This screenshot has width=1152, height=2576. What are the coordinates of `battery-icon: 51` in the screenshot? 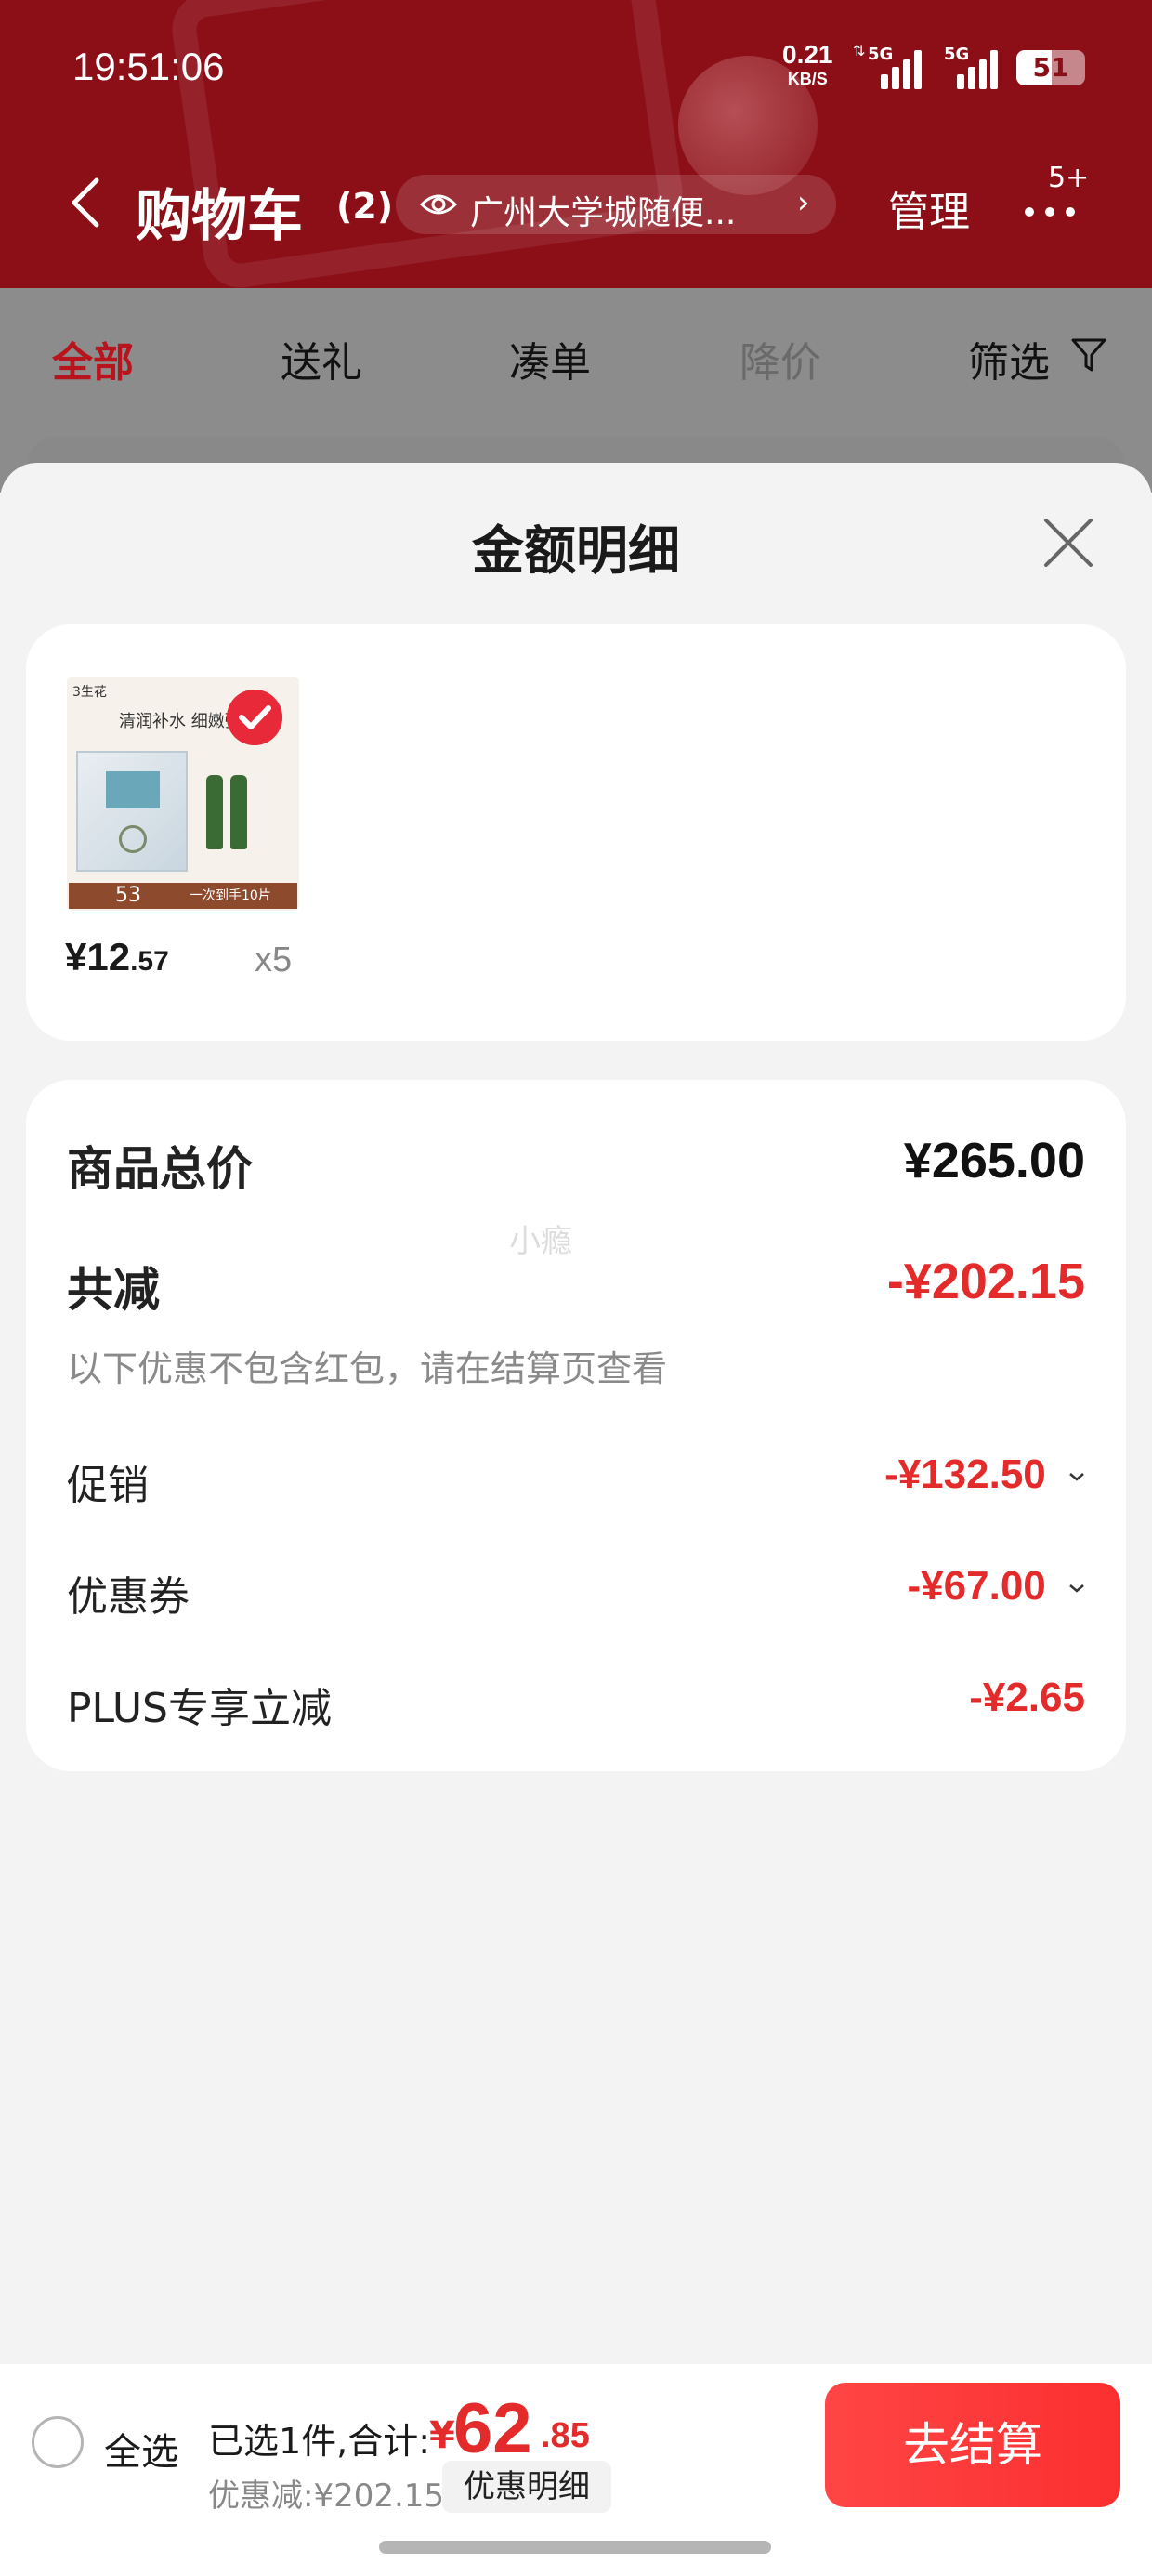 It's located at (1050, 67).